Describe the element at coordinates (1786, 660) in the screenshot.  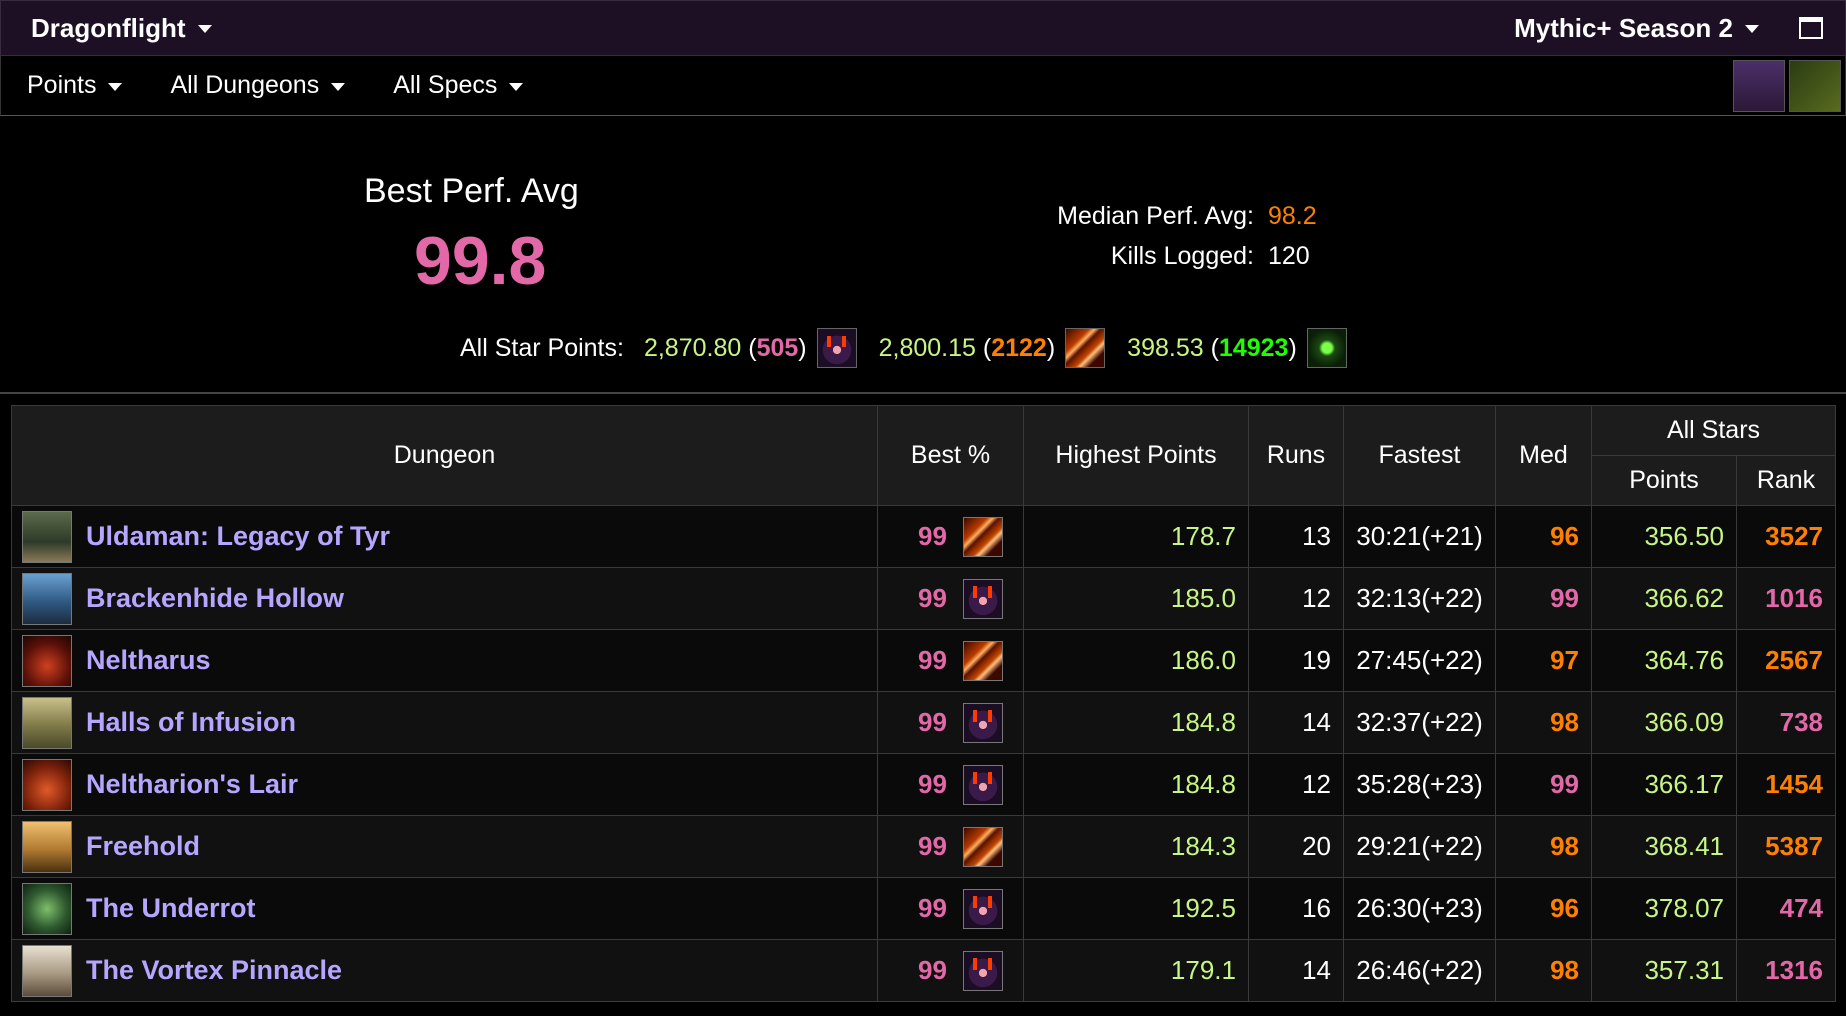
I see `cell-allstar-rank: 2567` at that location.